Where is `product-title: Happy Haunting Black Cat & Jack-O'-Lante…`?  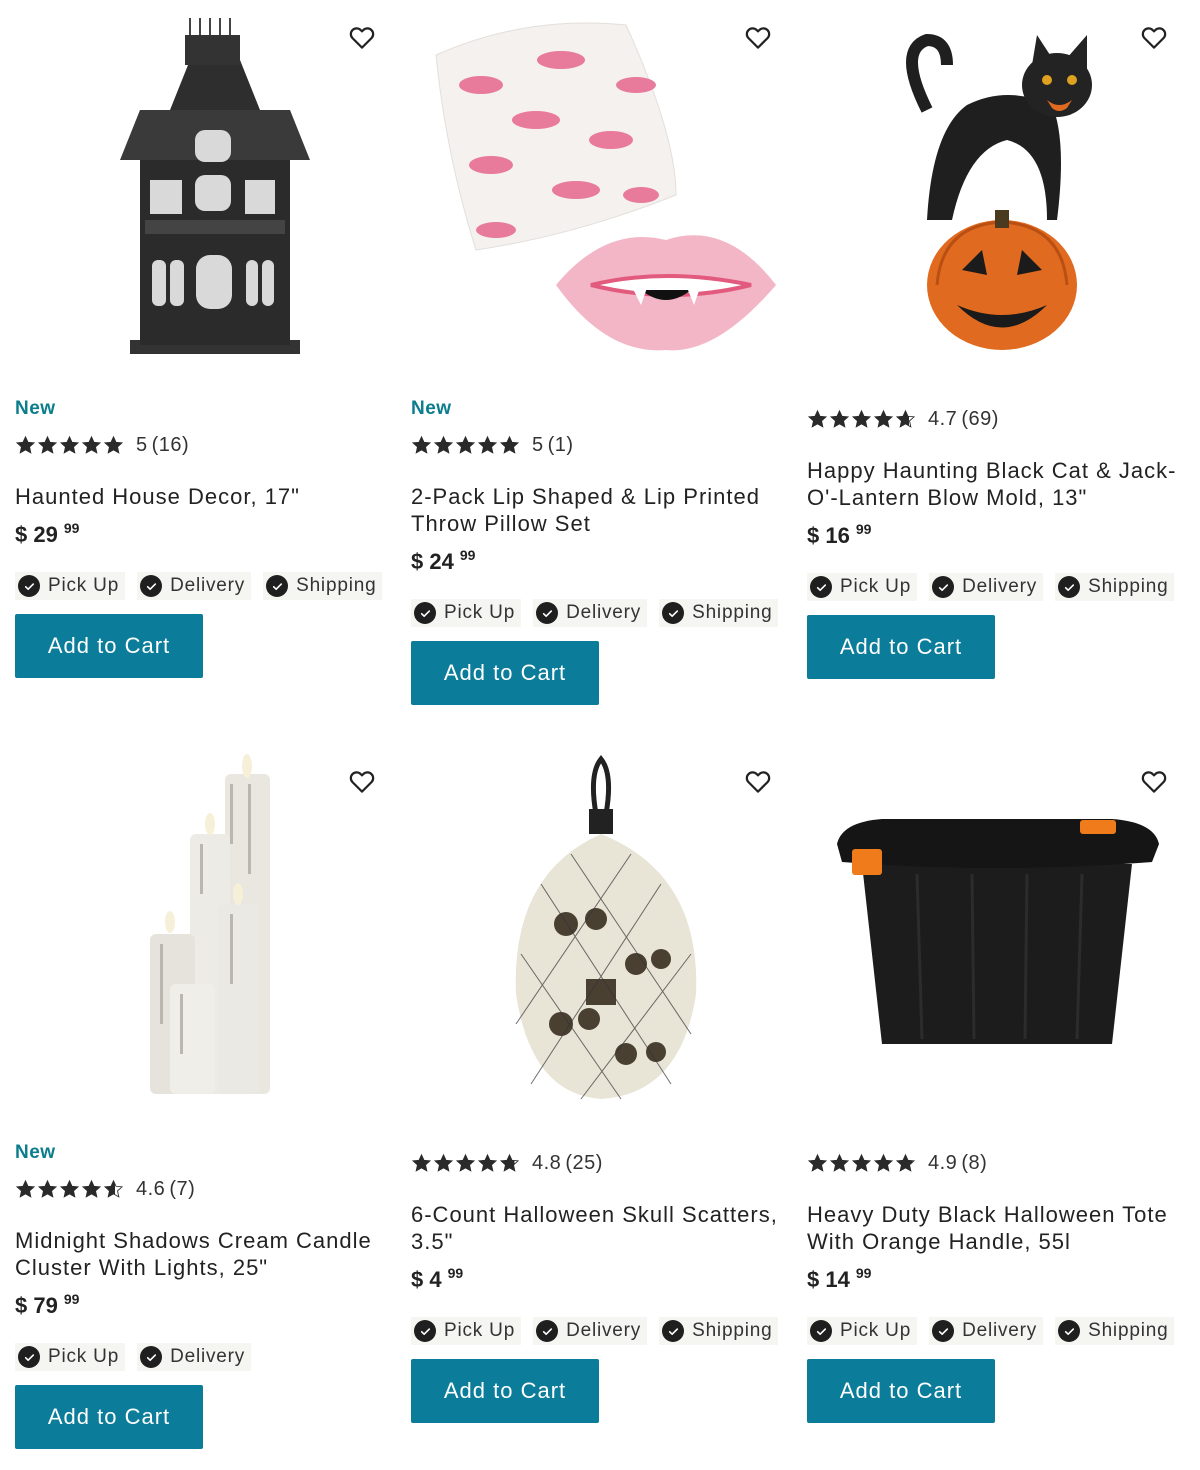
product-title: Happy Haunting Black Cat & Jack-O'-Lante… is located at coordinates (997, 484).